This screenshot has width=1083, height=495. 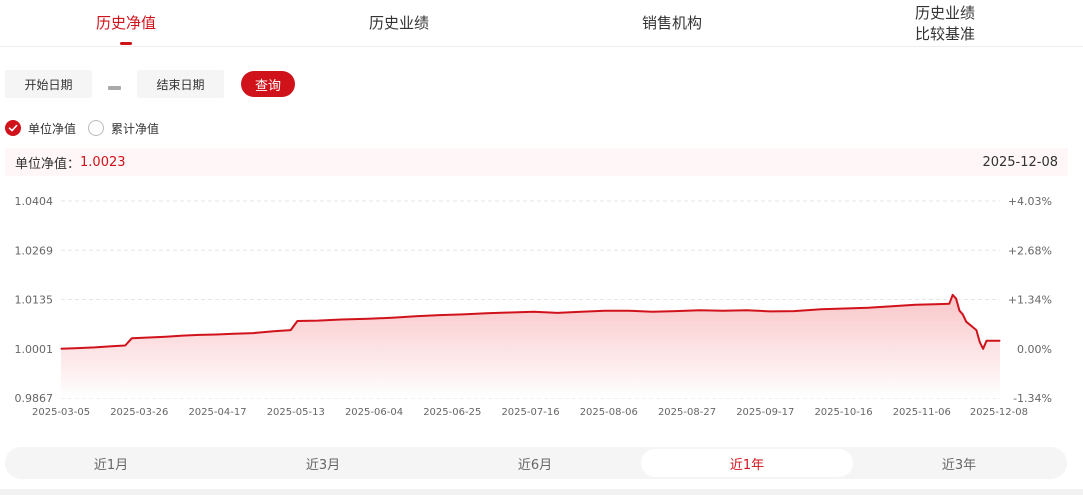 I want to click on end-date-field: 结束日期, so click(x=180, y=84).